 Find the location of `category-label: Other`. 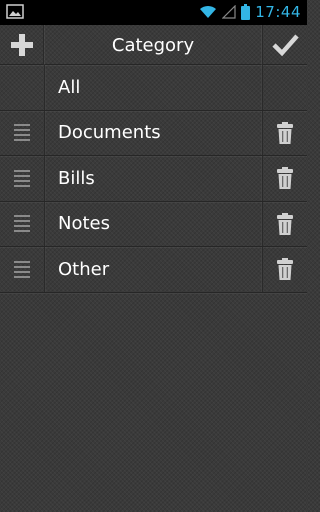

category-label: Other is located at coordinates (84, 269).